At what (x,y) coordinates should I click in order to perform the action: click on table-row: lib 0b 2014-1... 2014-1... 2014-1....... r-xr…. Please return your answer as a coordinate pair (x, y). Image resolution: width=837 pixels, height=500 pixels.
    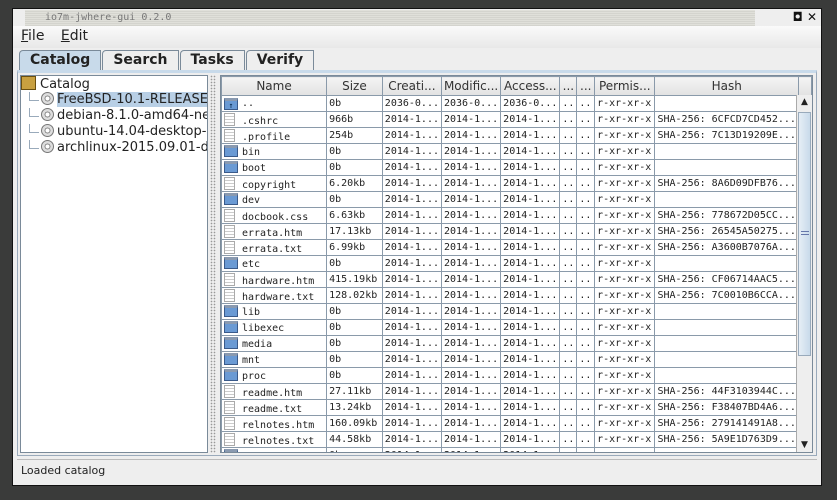
    Looking at the image, I should click on (516, 311).